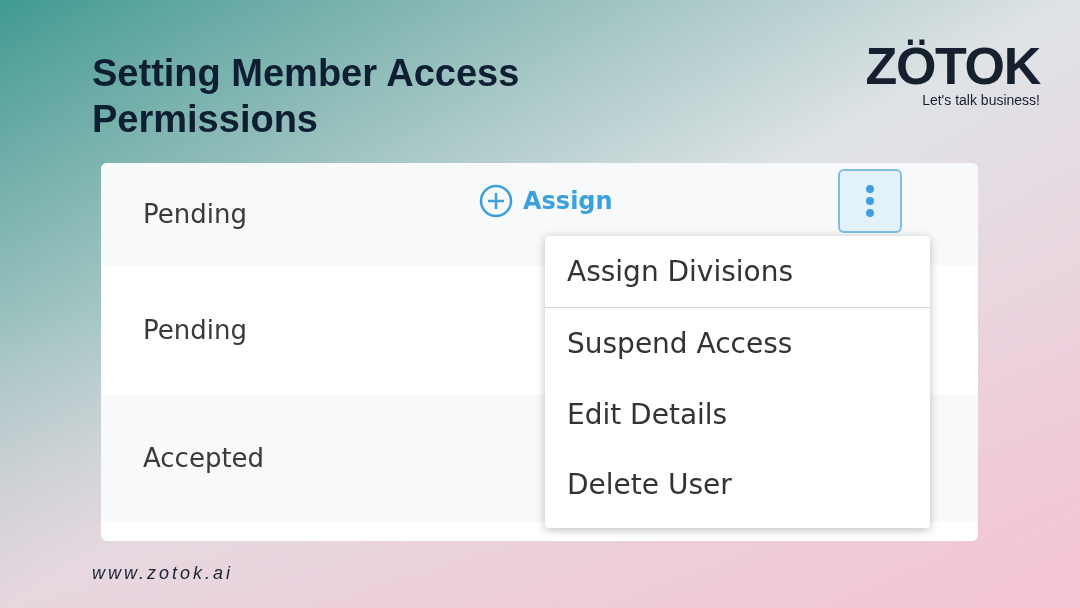 This screenshot has width=1080, height=608. Describe the element at coordinates (981, 100) in the screenshot. I see `logo-tagline: Let's talk business!` at that location.